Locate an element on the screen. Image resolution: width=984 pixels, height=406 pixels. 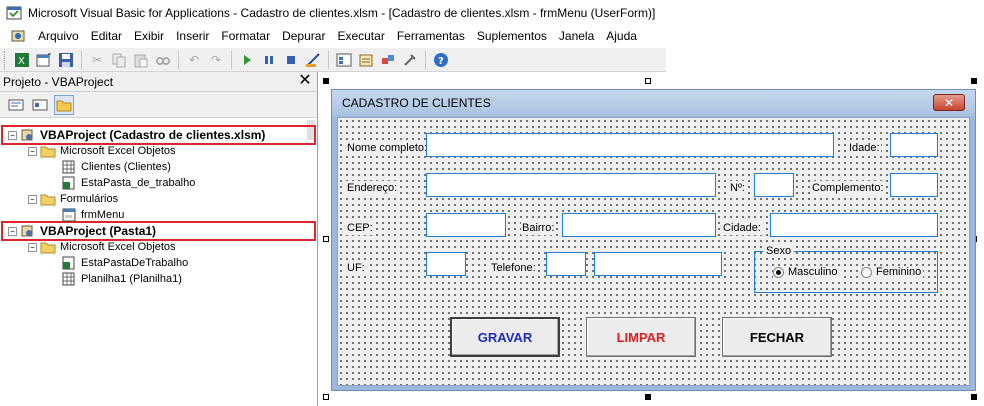
tree-item-vbaproject-cadastro: − VBAProject (Cadastro de clientes.xlsm) is located at coordinates (136, 135).